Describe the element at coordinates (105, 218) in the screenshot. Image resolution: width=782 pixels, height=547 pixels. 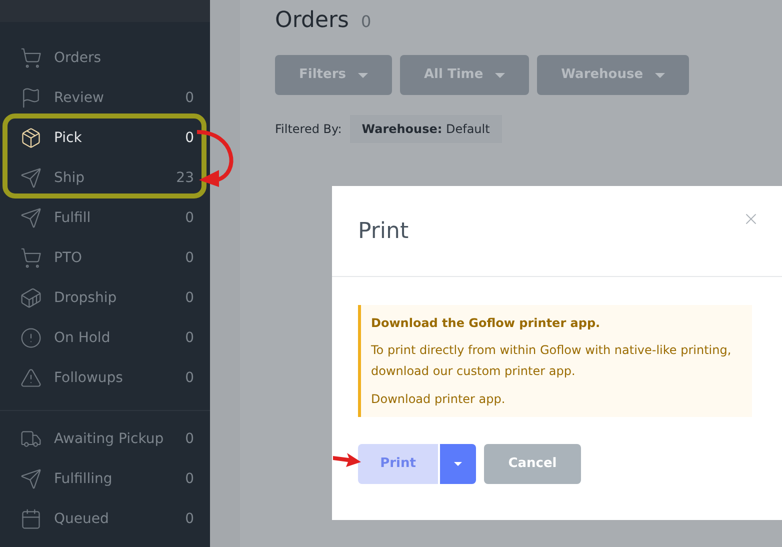
I see `sidebar-item: Fulfill 0` at that location.